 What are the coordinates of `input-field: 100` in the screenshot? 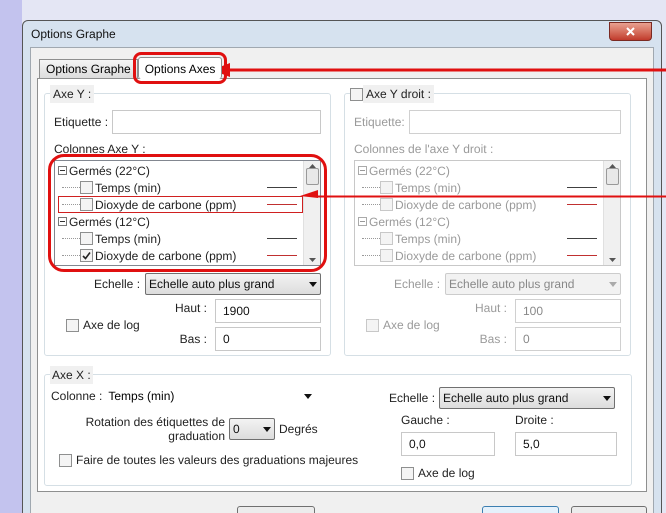 It's located at (568, 311).